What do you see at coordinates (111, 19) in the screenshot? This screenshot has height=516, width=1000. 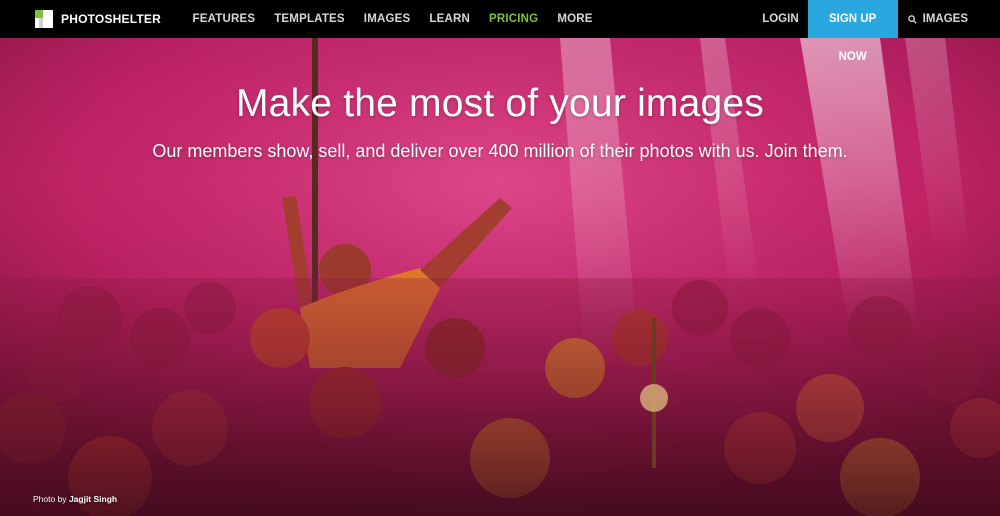 I see `brand-name: PHOTOSHELTER` at bounding box center [111, 19].